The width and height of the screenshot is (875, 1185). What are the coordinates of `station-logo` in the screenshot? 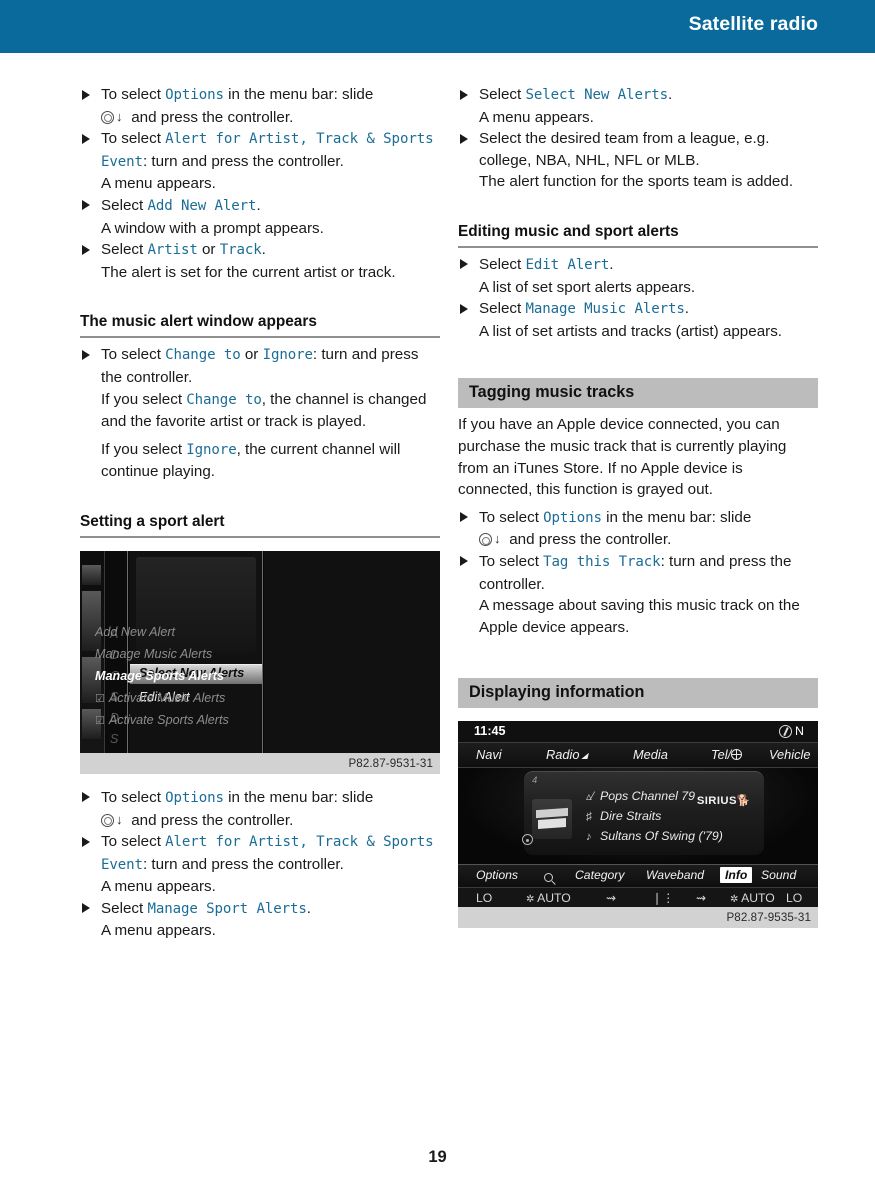 It's located at (552, 819).